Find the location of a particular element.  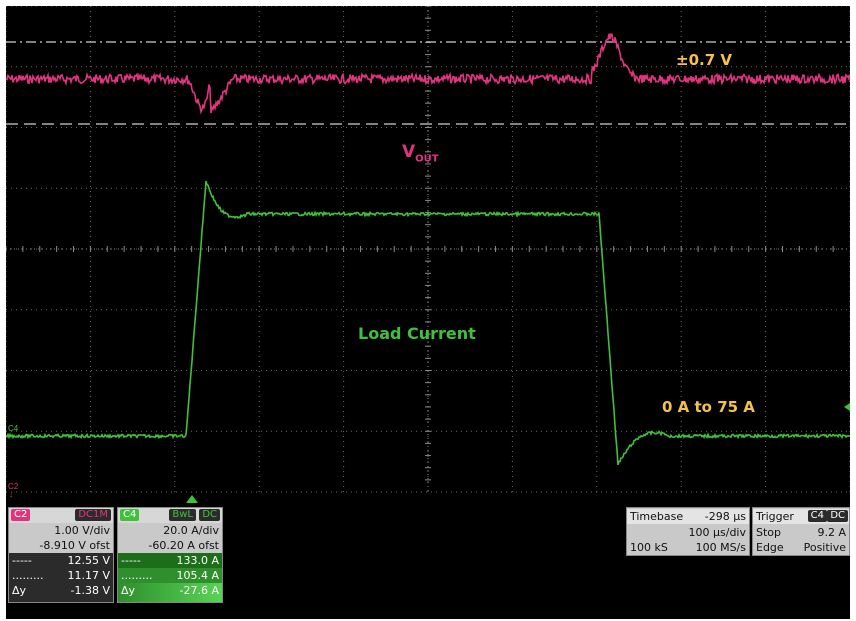

trigger-level: 9.2 A is located at coordinates (831, 532).